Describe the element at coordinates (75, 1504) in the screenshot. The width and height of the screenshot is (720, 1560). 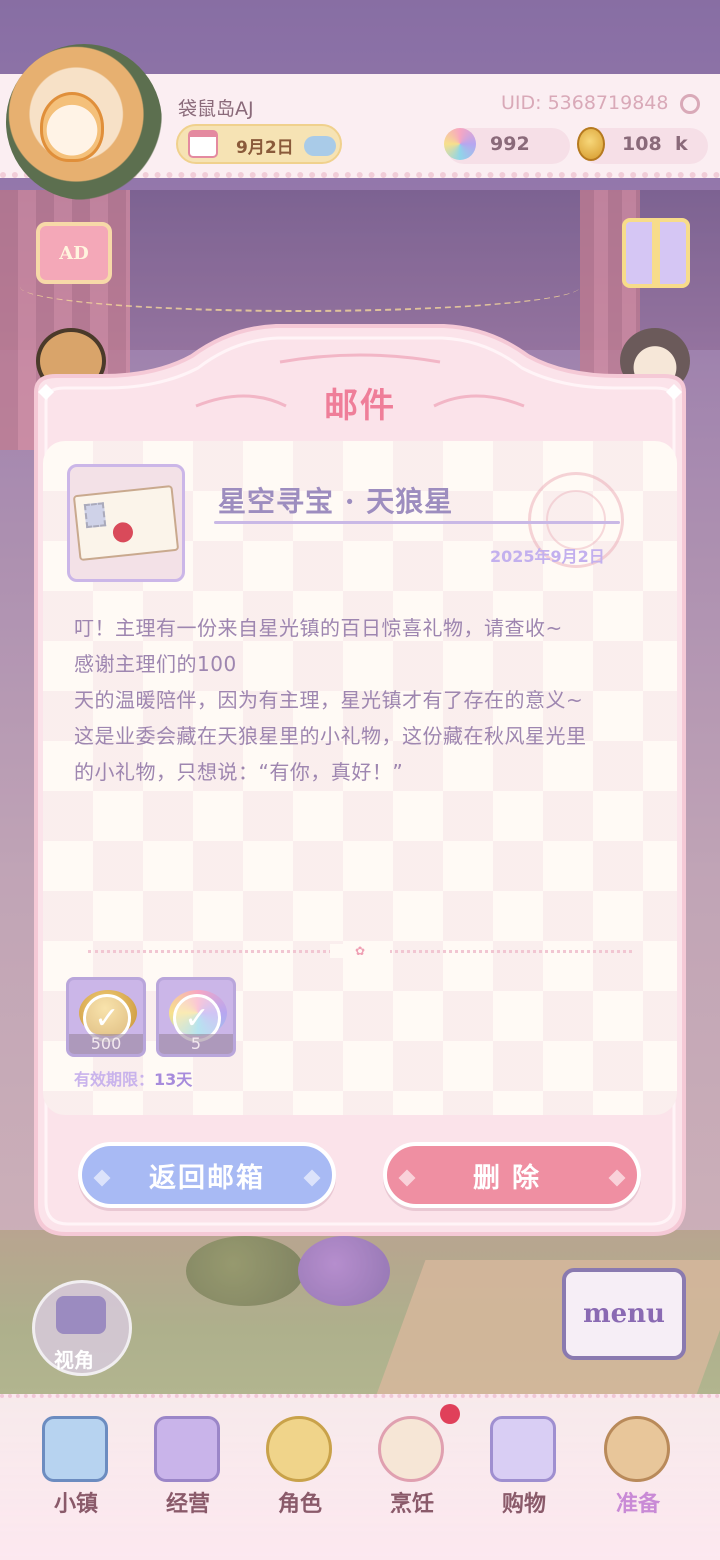
I see `nav-label: 小镇` at that location.